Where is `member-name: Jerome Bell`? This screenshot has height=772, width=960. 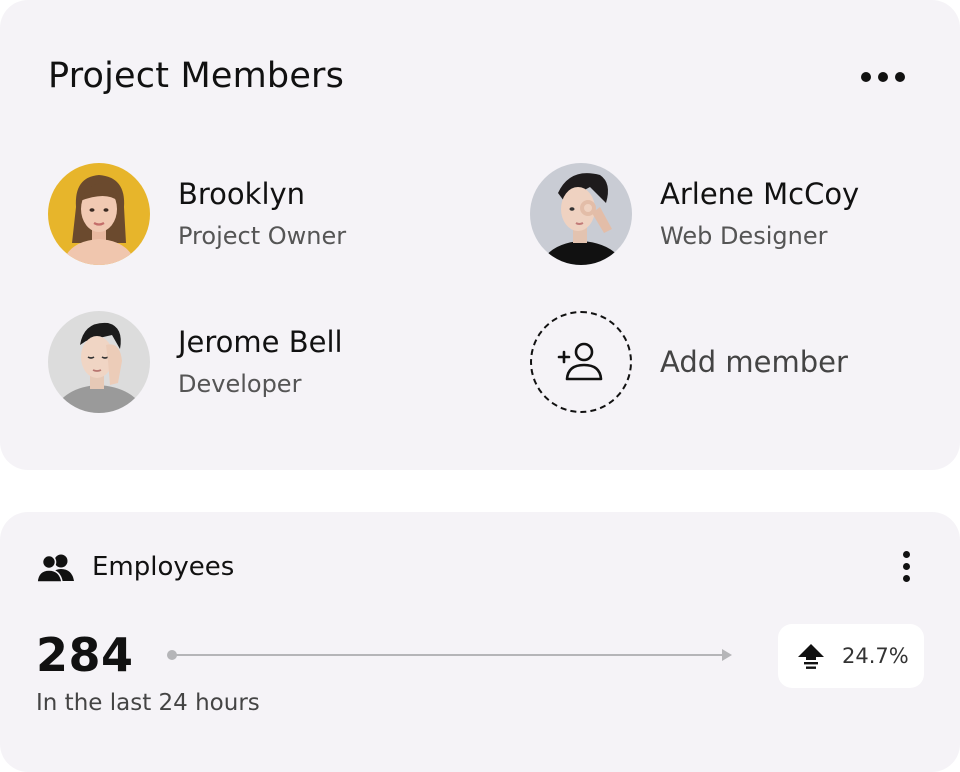
member-name: Jerome Bell is located at coordinates (260, 342).